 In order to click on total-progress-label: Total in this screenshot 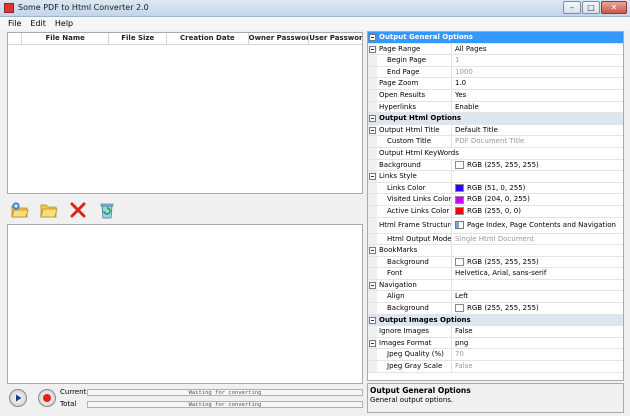, I will do `click(68, 404)`.